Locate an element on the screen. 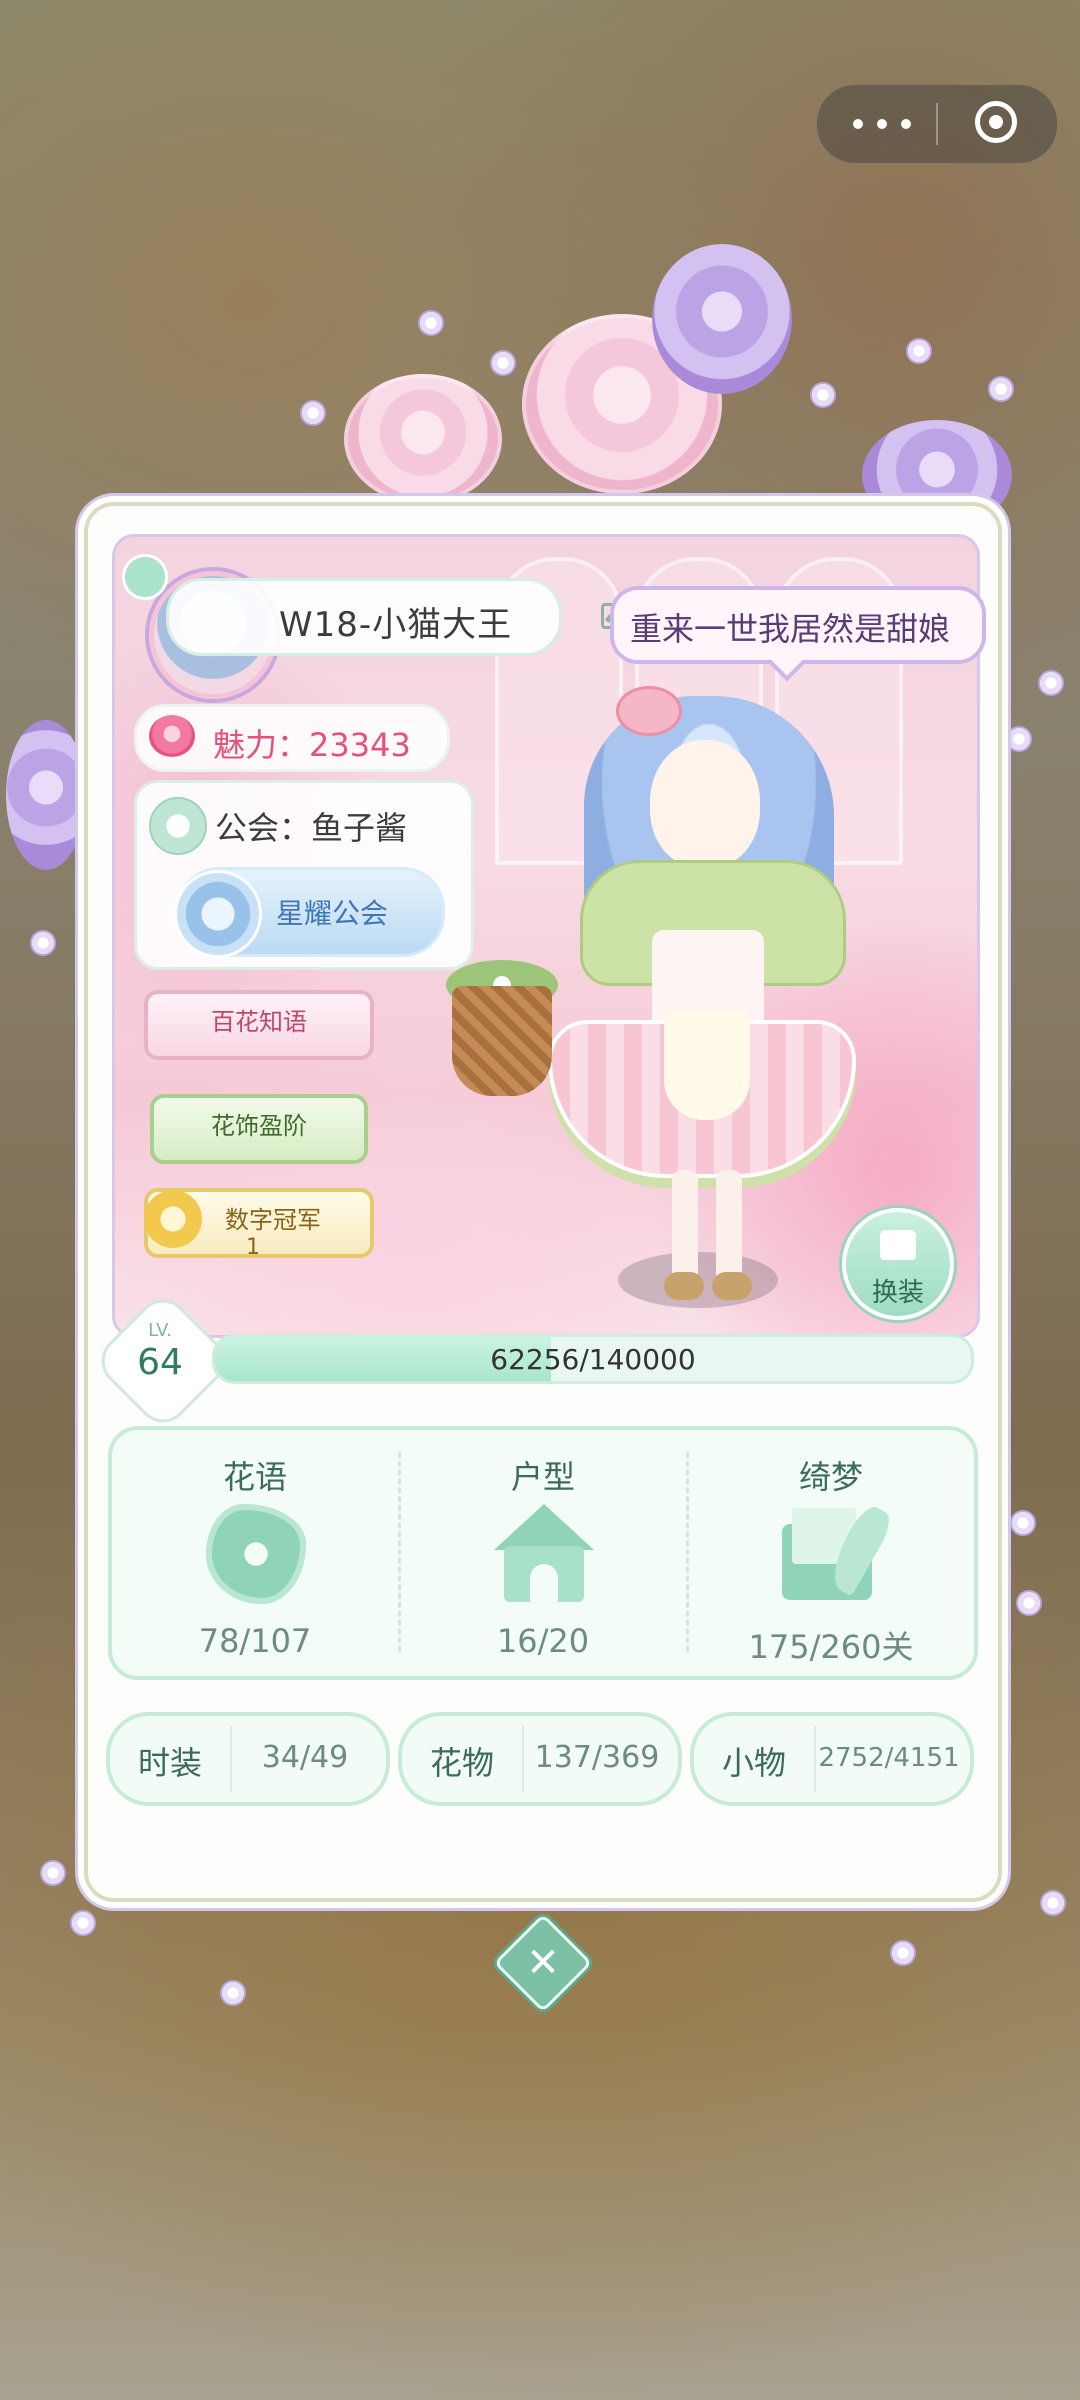  rose-icon is located at coordinates (172, 736).